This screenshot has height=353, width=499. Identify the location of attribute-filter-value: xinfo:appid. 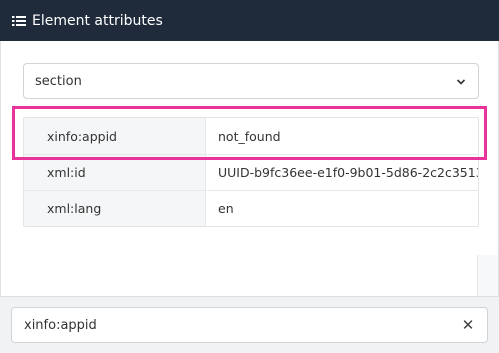
(60, 325).